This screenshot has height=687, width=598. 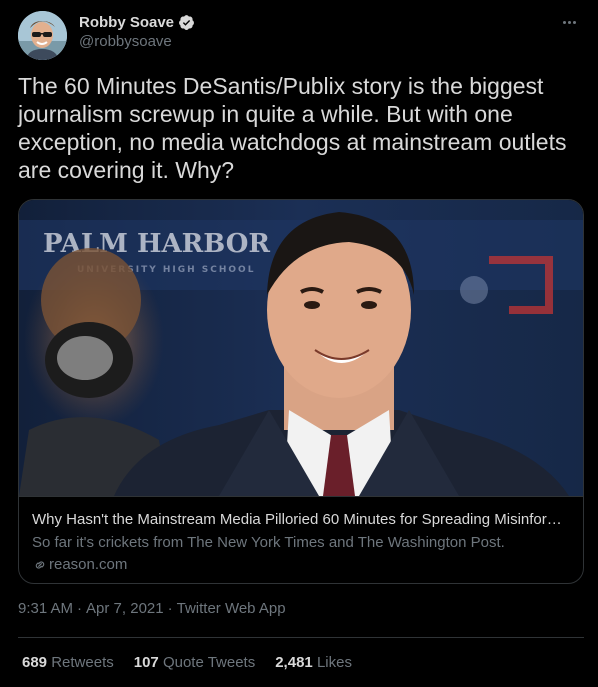 I want to click on display-name: Robby Soave, so click(x=126, y=22).